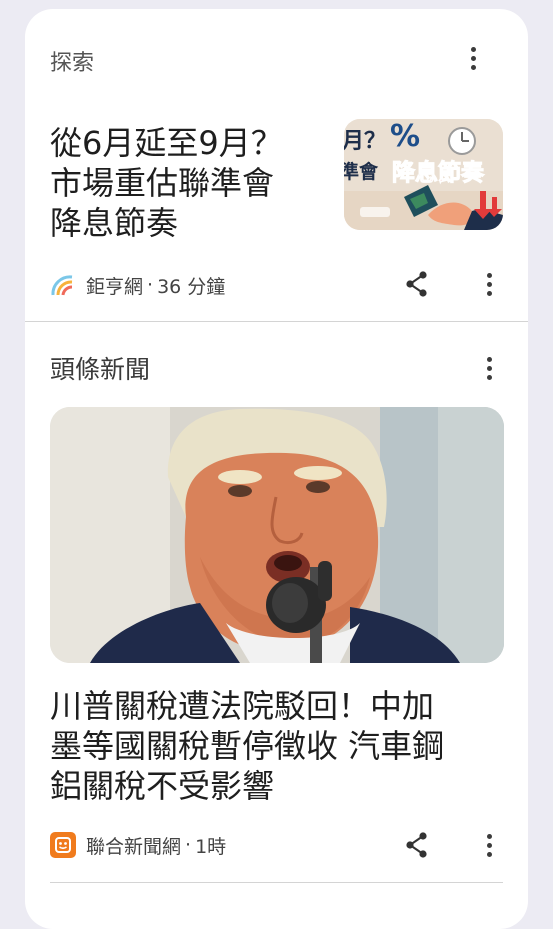  What do you see at coordinates (361, 172) in the screenshot?
I see `thumb-text-bottom-left: 準會` at bounding box center [361, 172].